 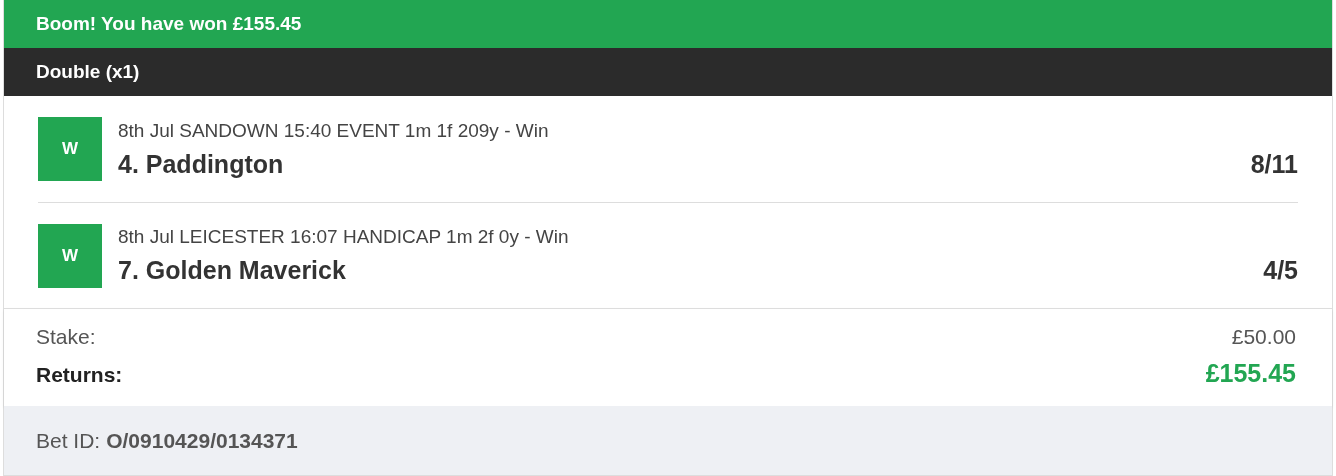 What do you see at coordinates (169, 24) in the screenshot?
I see `win-message: Boom! You have won £155.45` at bounding box center [169, 24].